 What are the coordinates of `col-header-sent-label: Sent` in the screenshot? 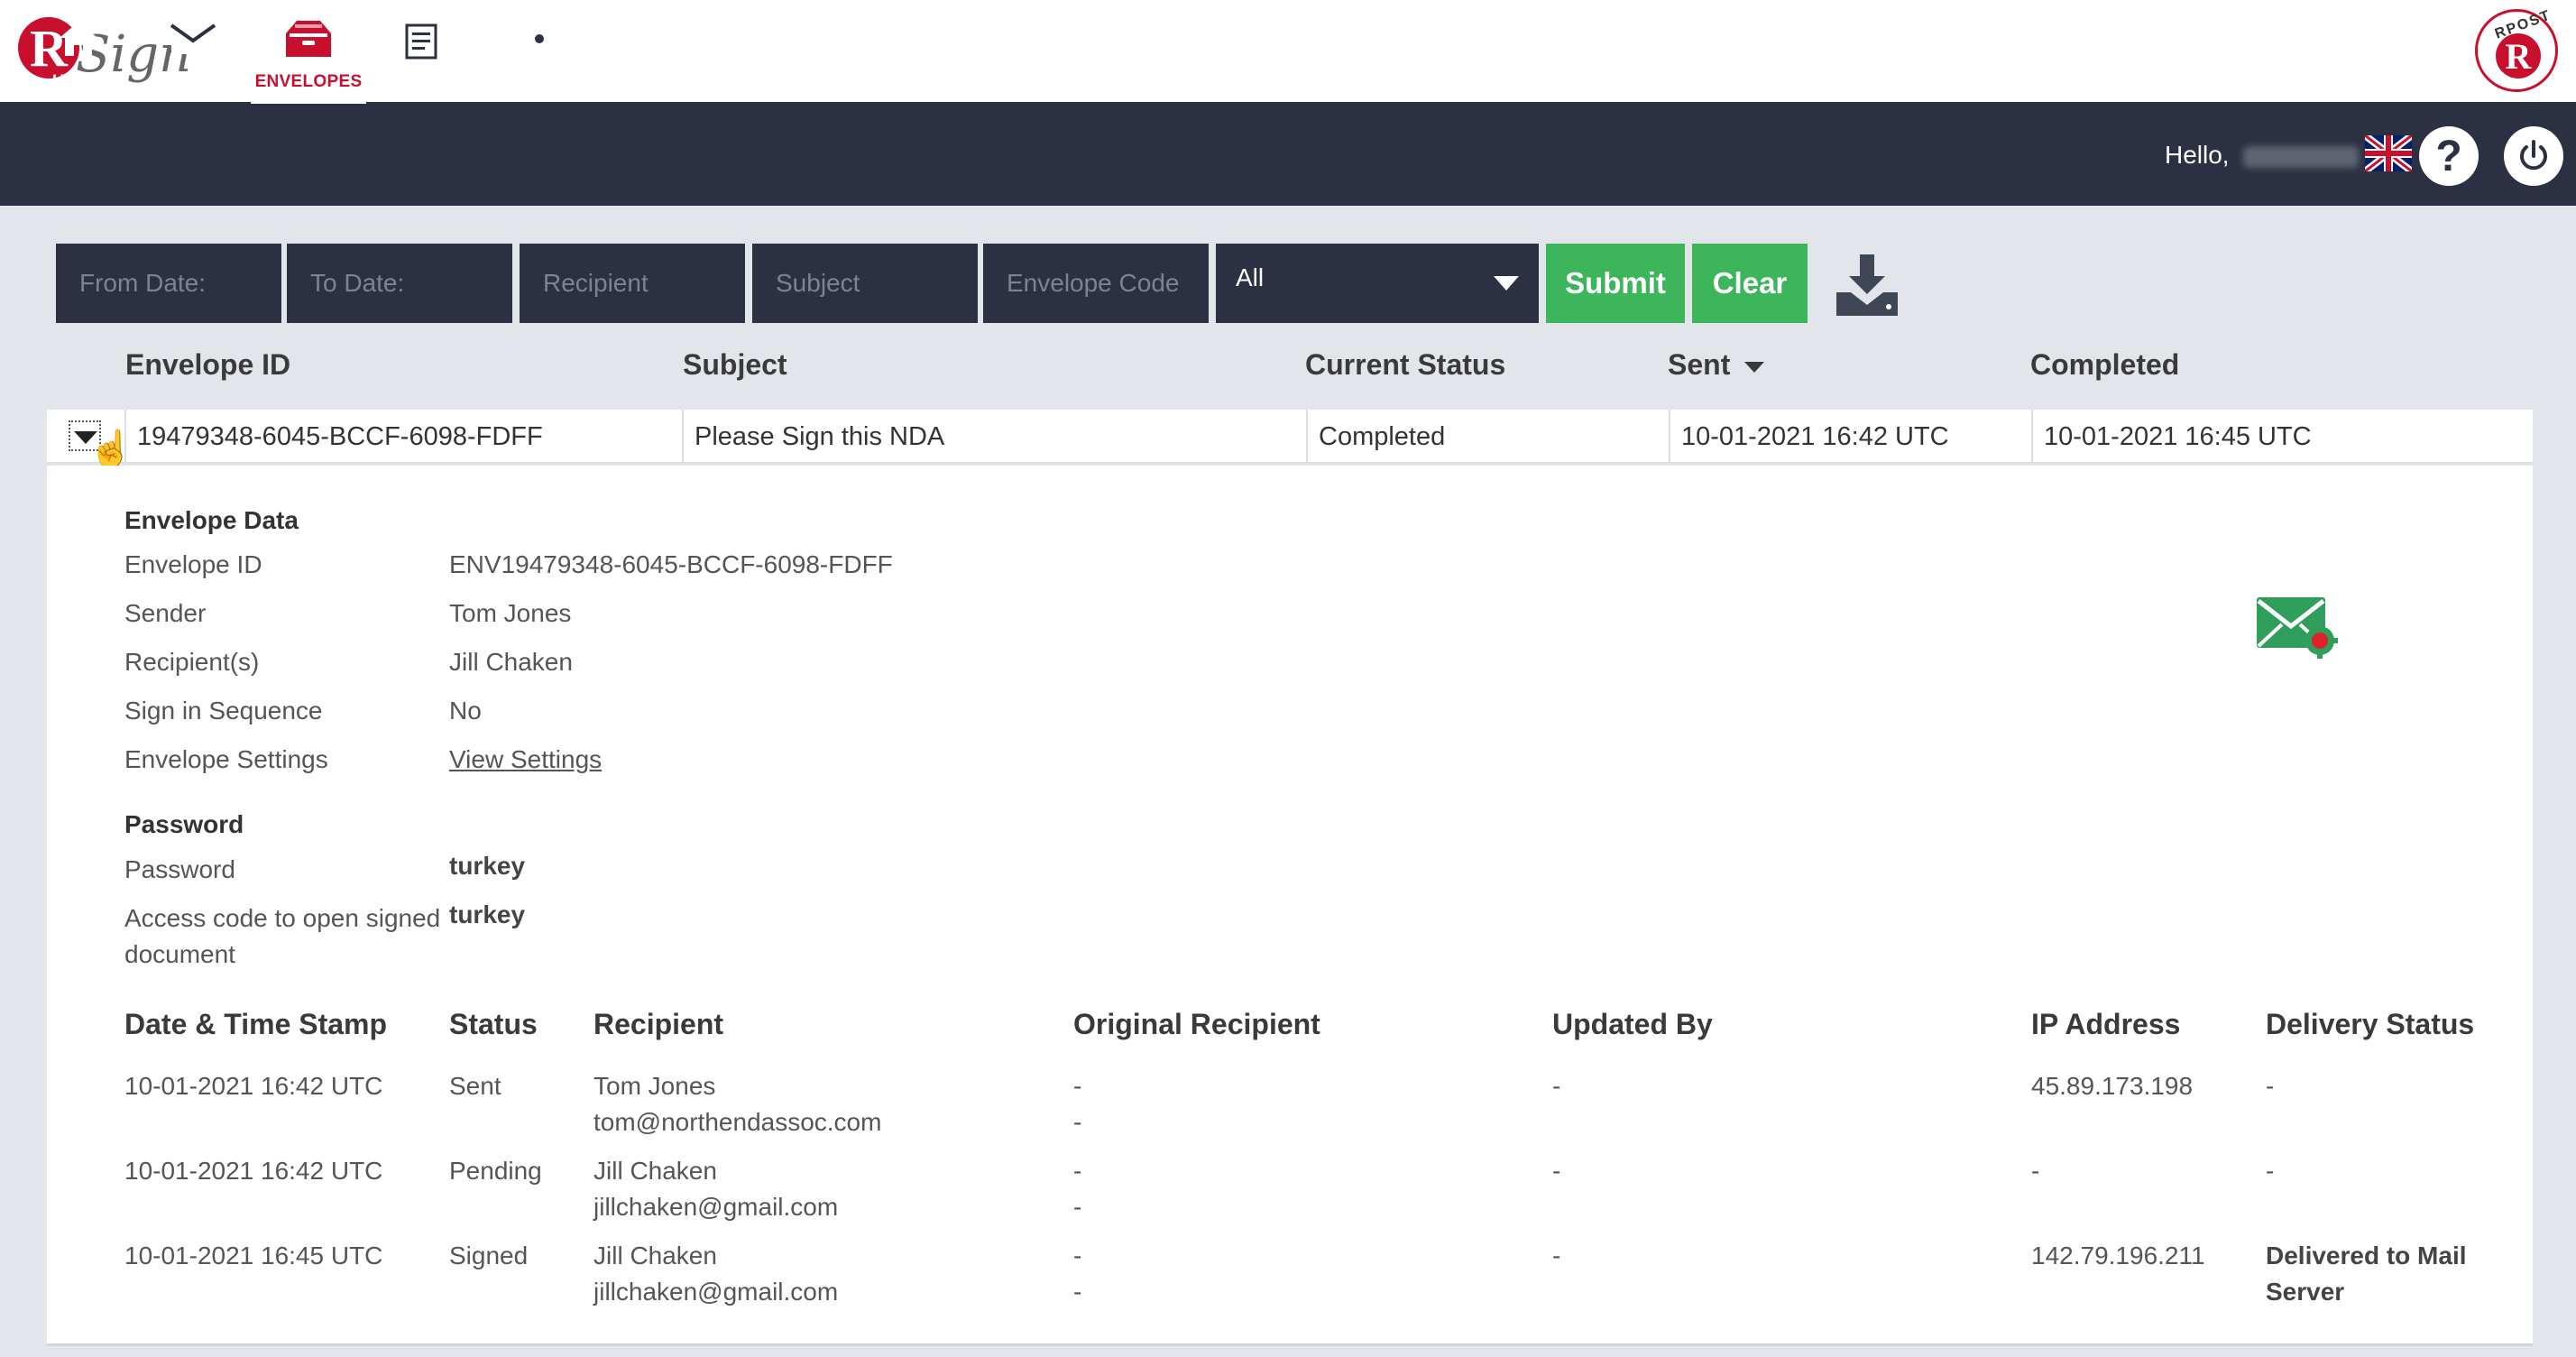 It's located at (1699, 364).